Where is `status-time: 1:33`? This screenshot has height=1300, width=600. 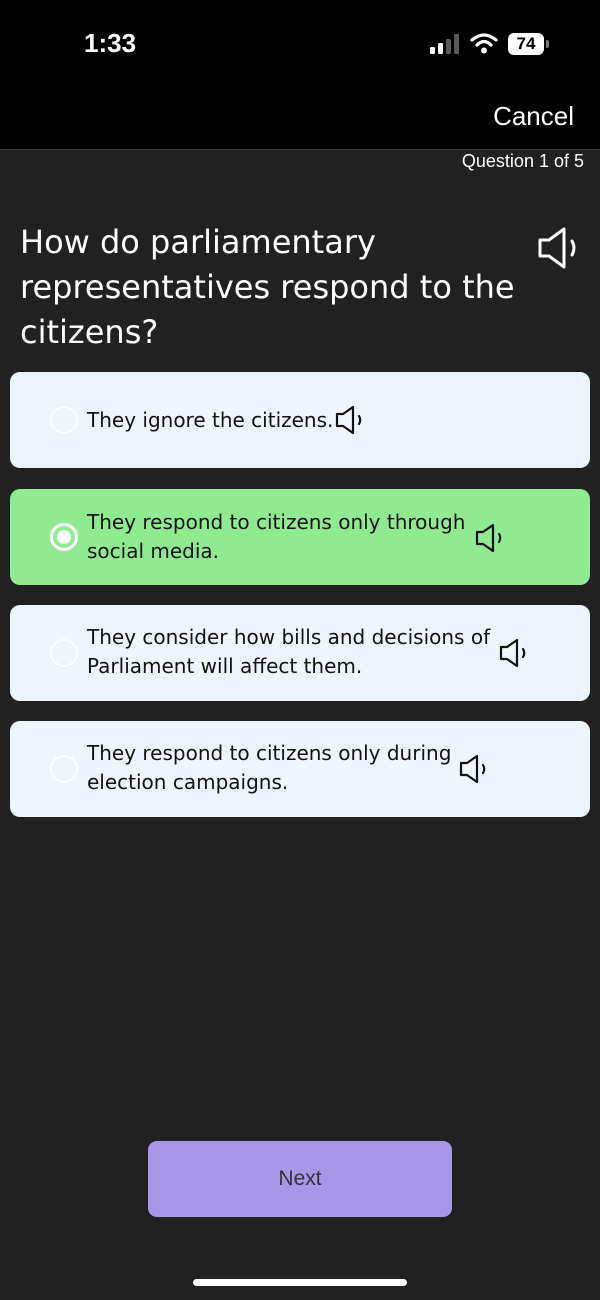
status-time: 1:33 is located at coordinates (110, 43).